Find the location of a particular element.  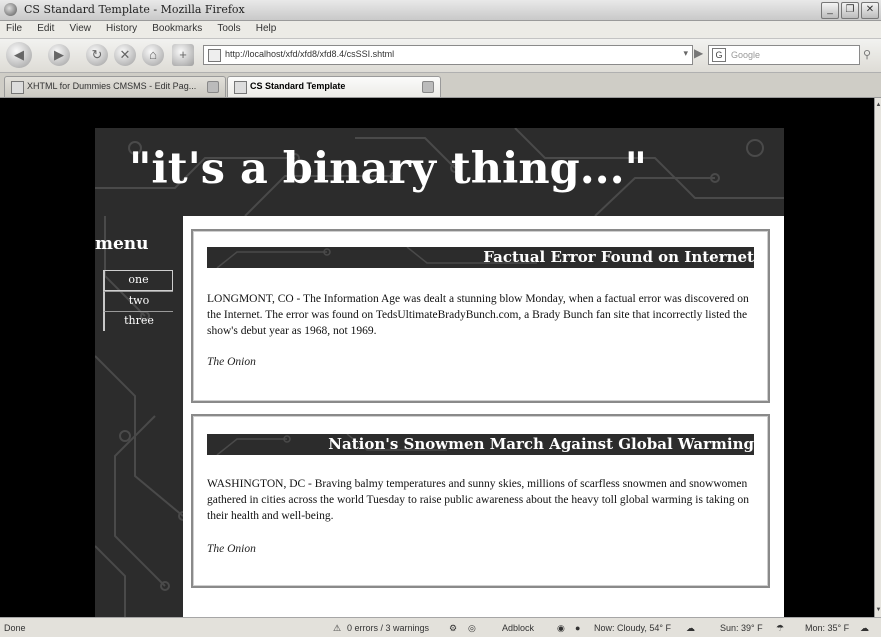

article-title: Factual Error Found on Internet is located at coordinates (618, 257).